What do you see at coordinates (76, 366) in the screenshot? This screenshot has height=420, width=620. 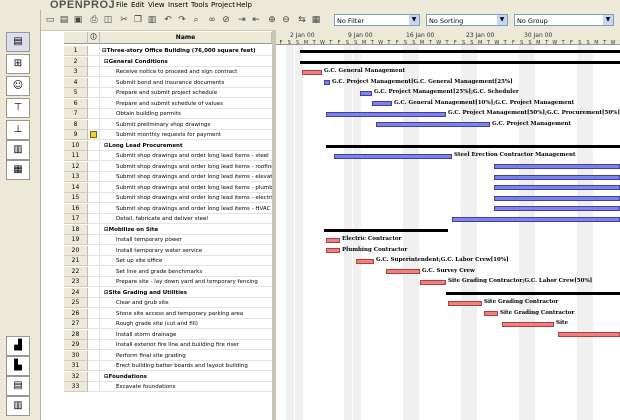 I see `row-number: 31` at bounding box center [76, 366].